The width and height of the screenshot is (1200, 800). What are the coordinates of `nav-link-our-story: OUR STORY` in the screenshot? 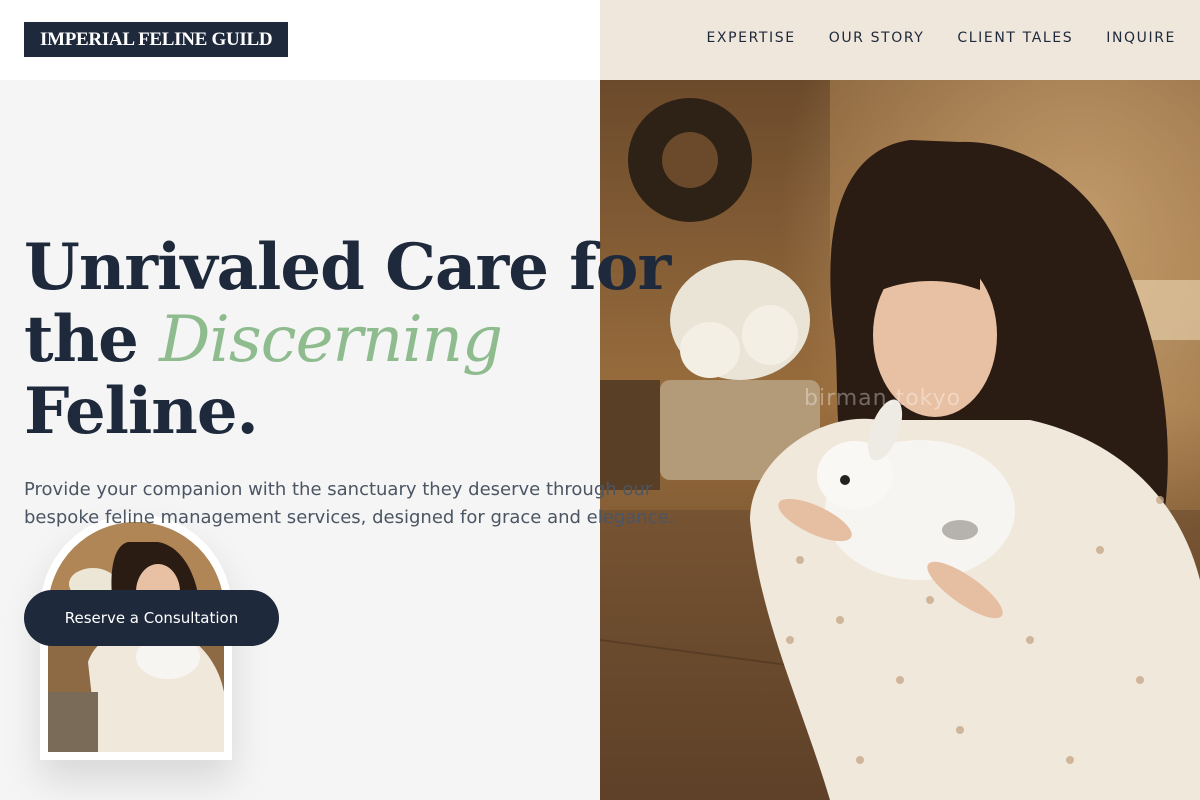 It's located at (877, 38).